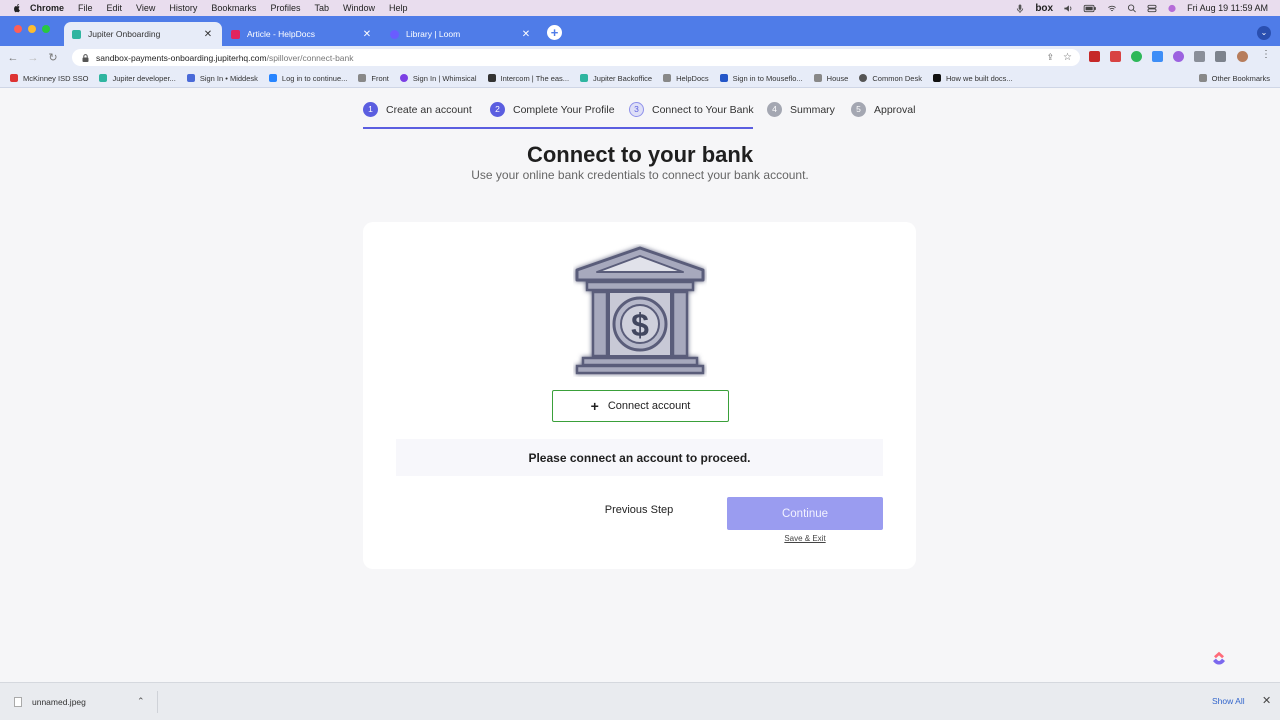 The image size is (1280, 720). Describe the element at coordinates (1219, 658) in the screenshot. I see `clickup-widget-icon` at that location.